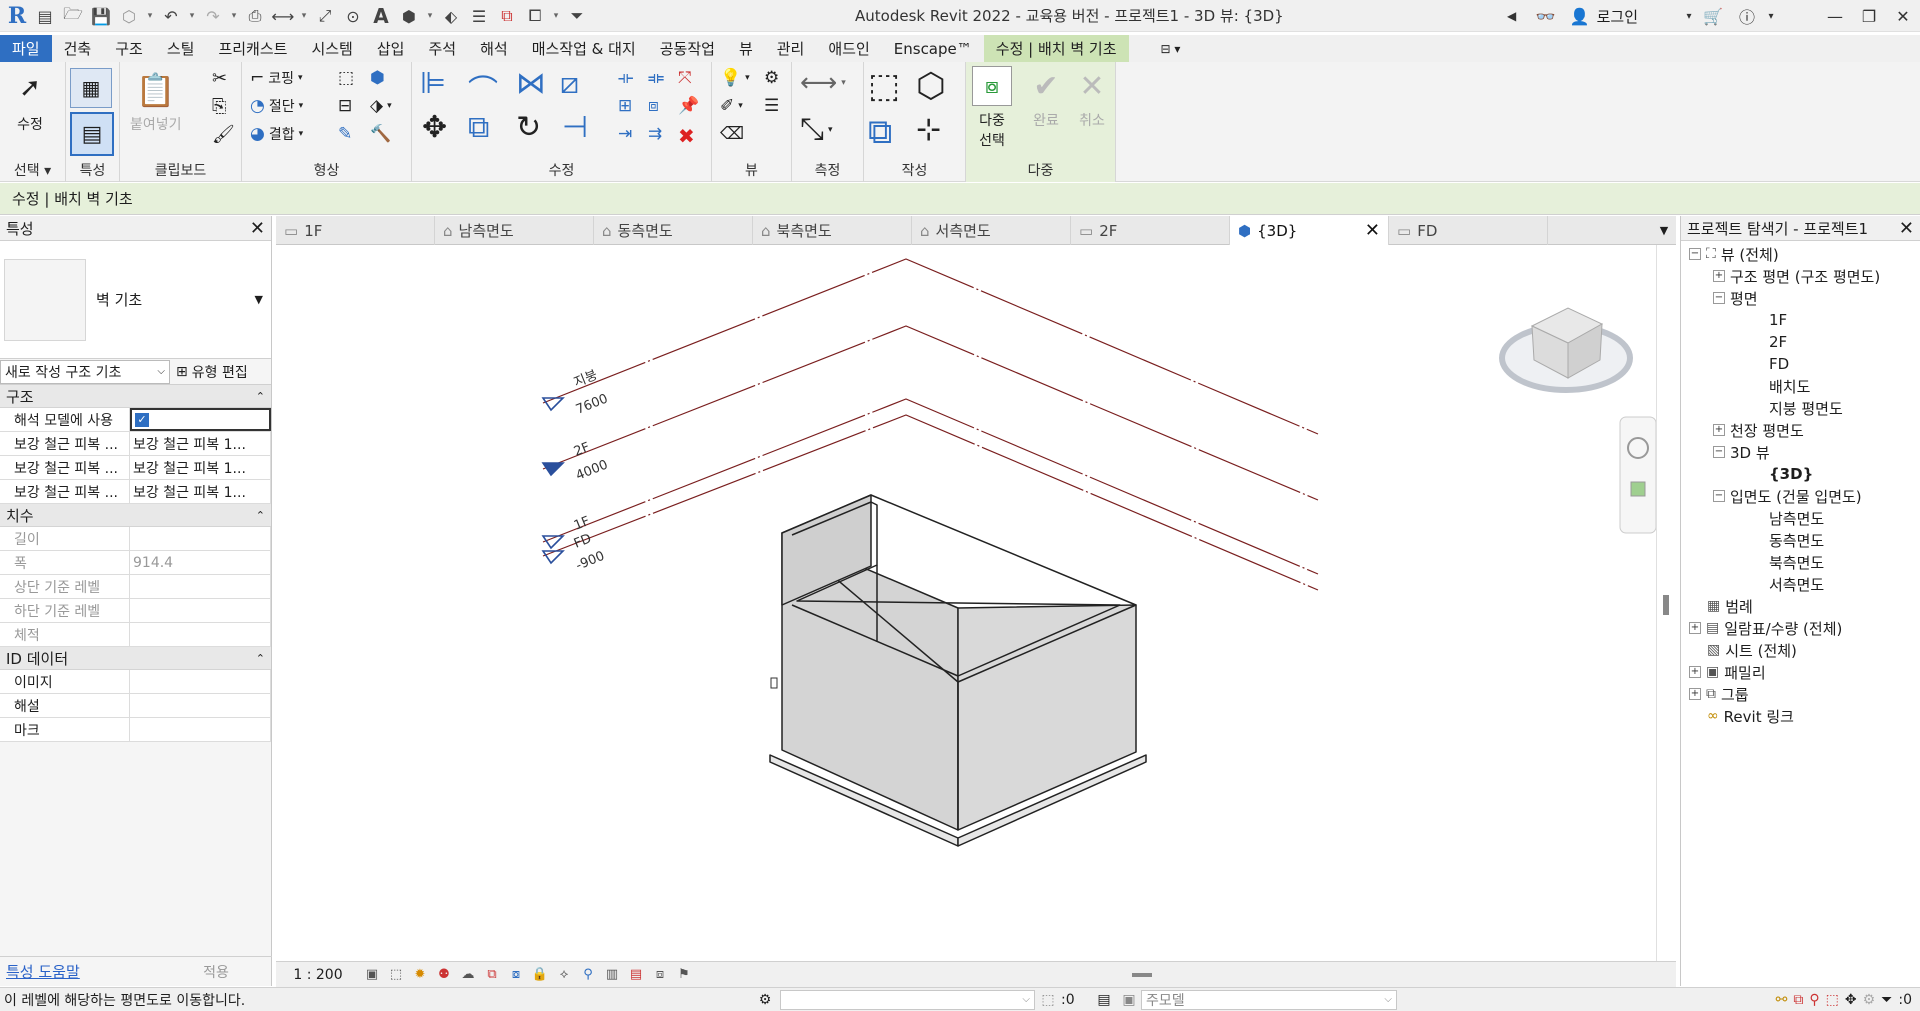  Describe the element at coordinates (1814, 1000) in the screenshot. I see `select-pinned-icon: ⚲` at that location.